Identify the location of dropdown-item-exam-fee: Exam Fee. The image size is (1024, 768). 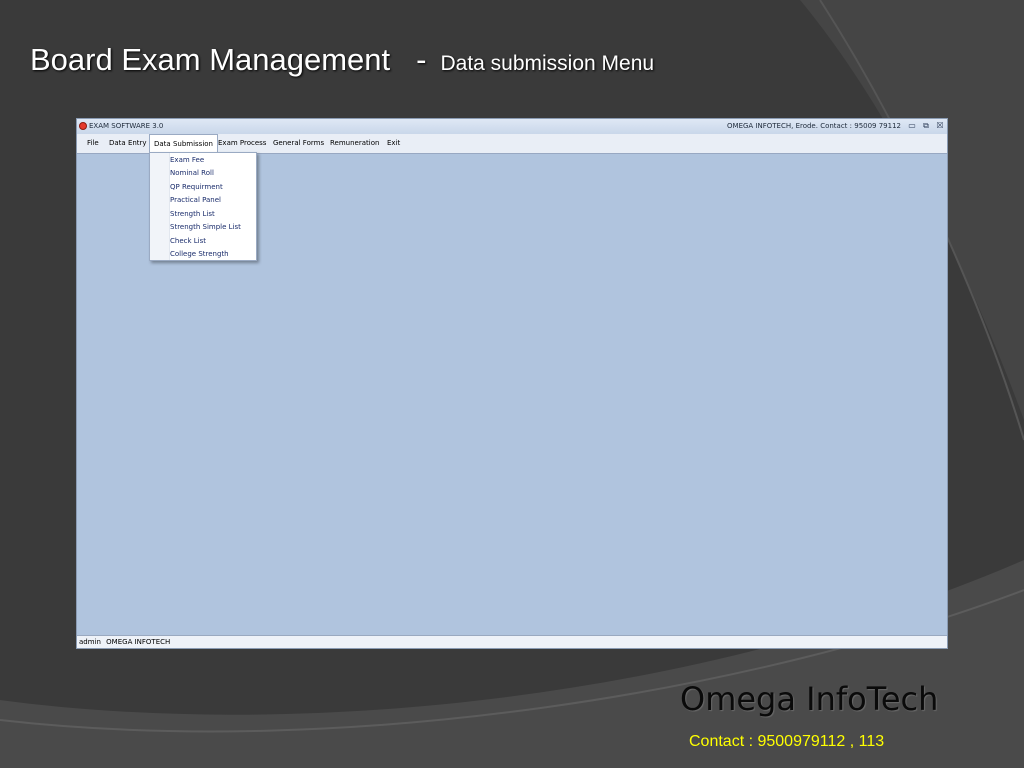
(187, 160).